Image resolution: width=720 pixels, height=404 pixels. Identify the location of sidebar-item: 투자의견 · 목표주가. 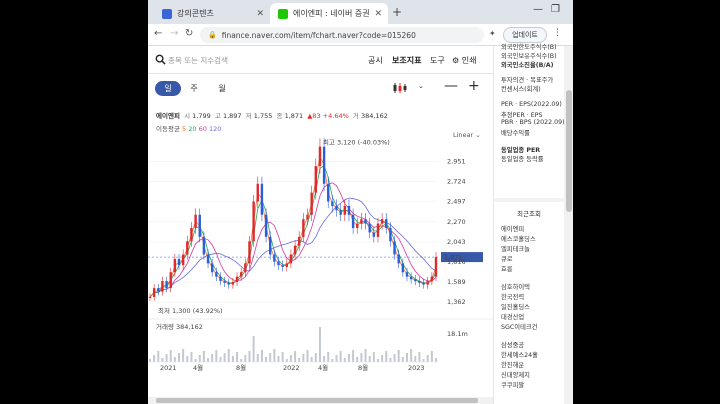
(527, 79).